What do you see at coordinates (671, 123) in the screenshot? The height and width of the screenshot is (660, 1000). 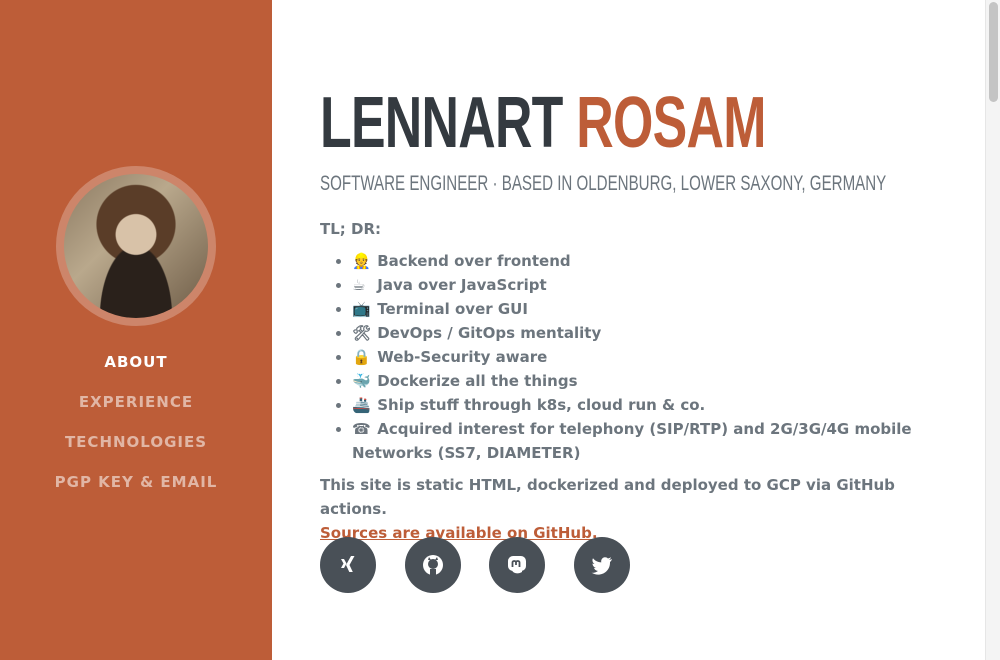 I see `last-name: ROSAM` at bounding box center [671, 123].